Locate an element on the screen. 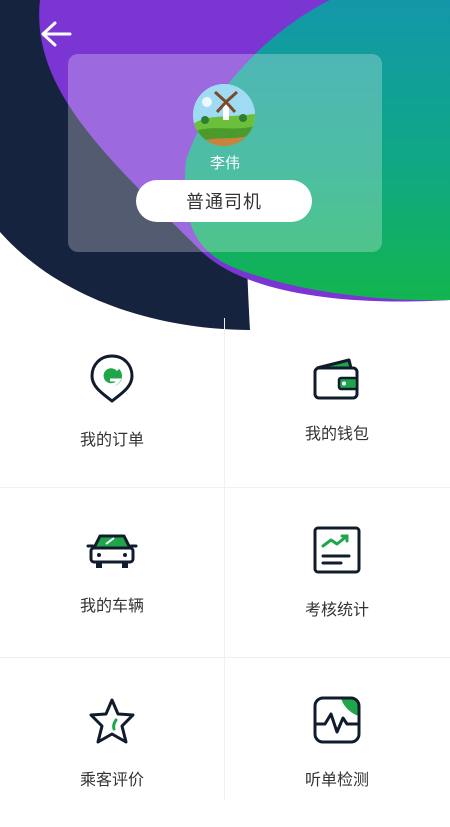 Image resolution: width=450 pixels, height=827 pixels. arrow-left-icon is located at coordinates (56, 34).